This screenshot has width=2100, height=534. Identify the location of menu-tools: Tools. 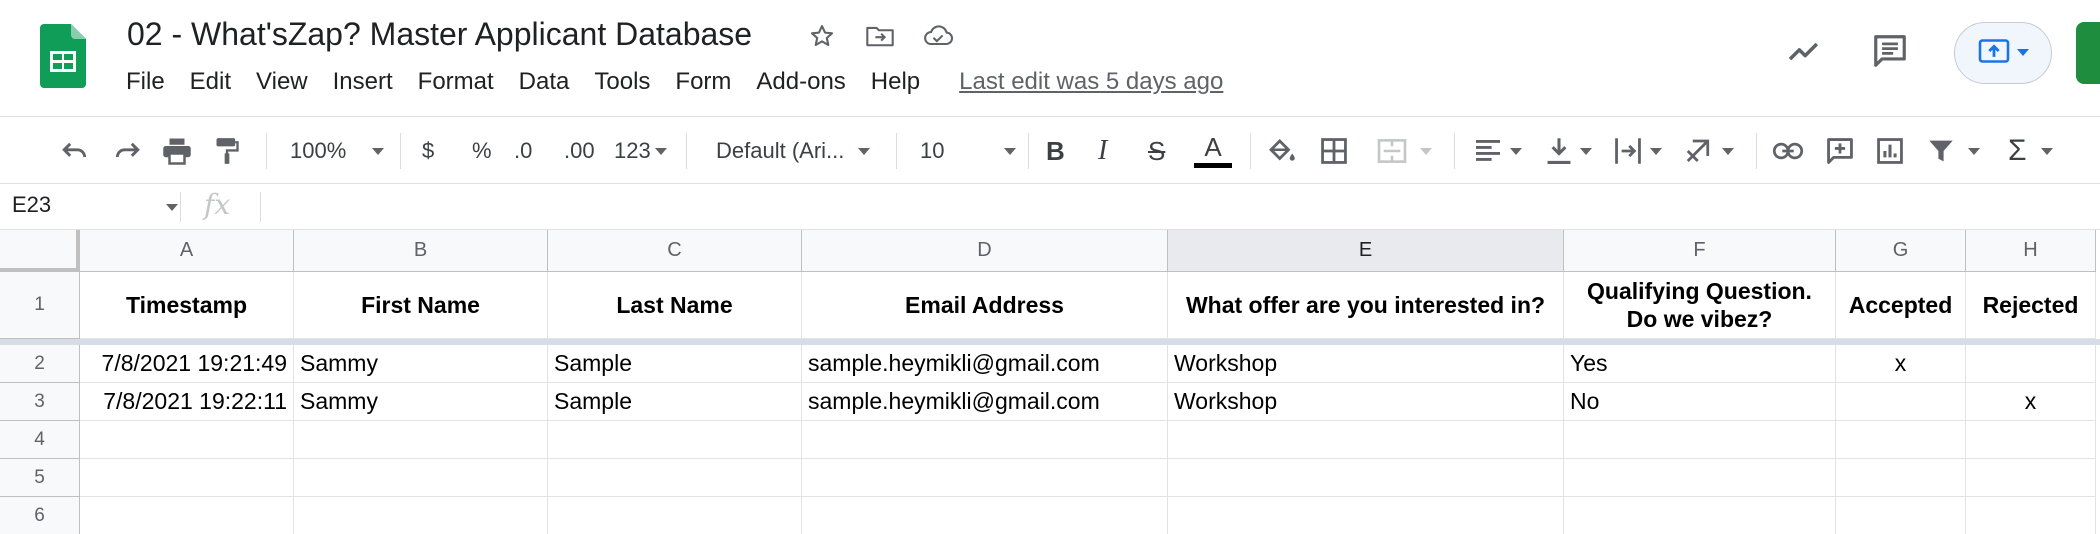
(622, 82).